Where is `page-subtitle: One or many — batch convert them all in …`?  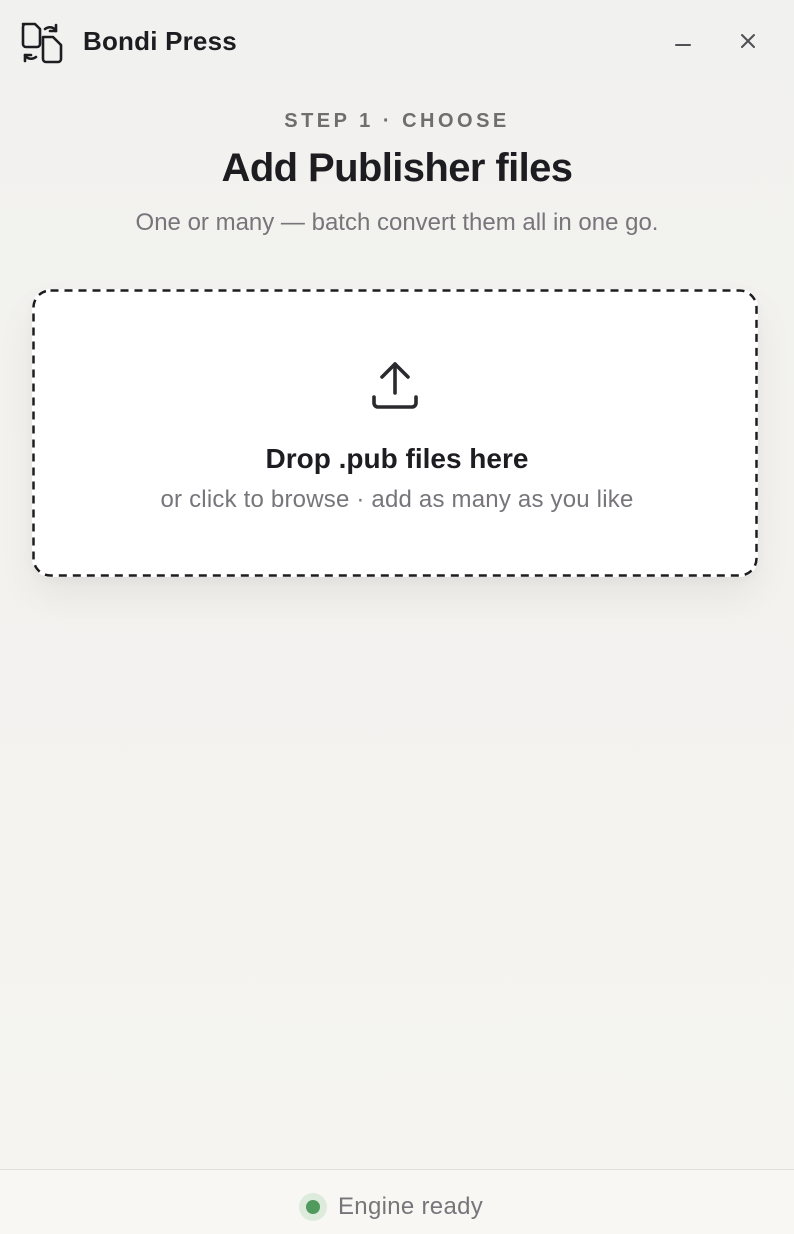
page-subtitle: One or many — batch convert them all in … is located at coordinates (397, 222).